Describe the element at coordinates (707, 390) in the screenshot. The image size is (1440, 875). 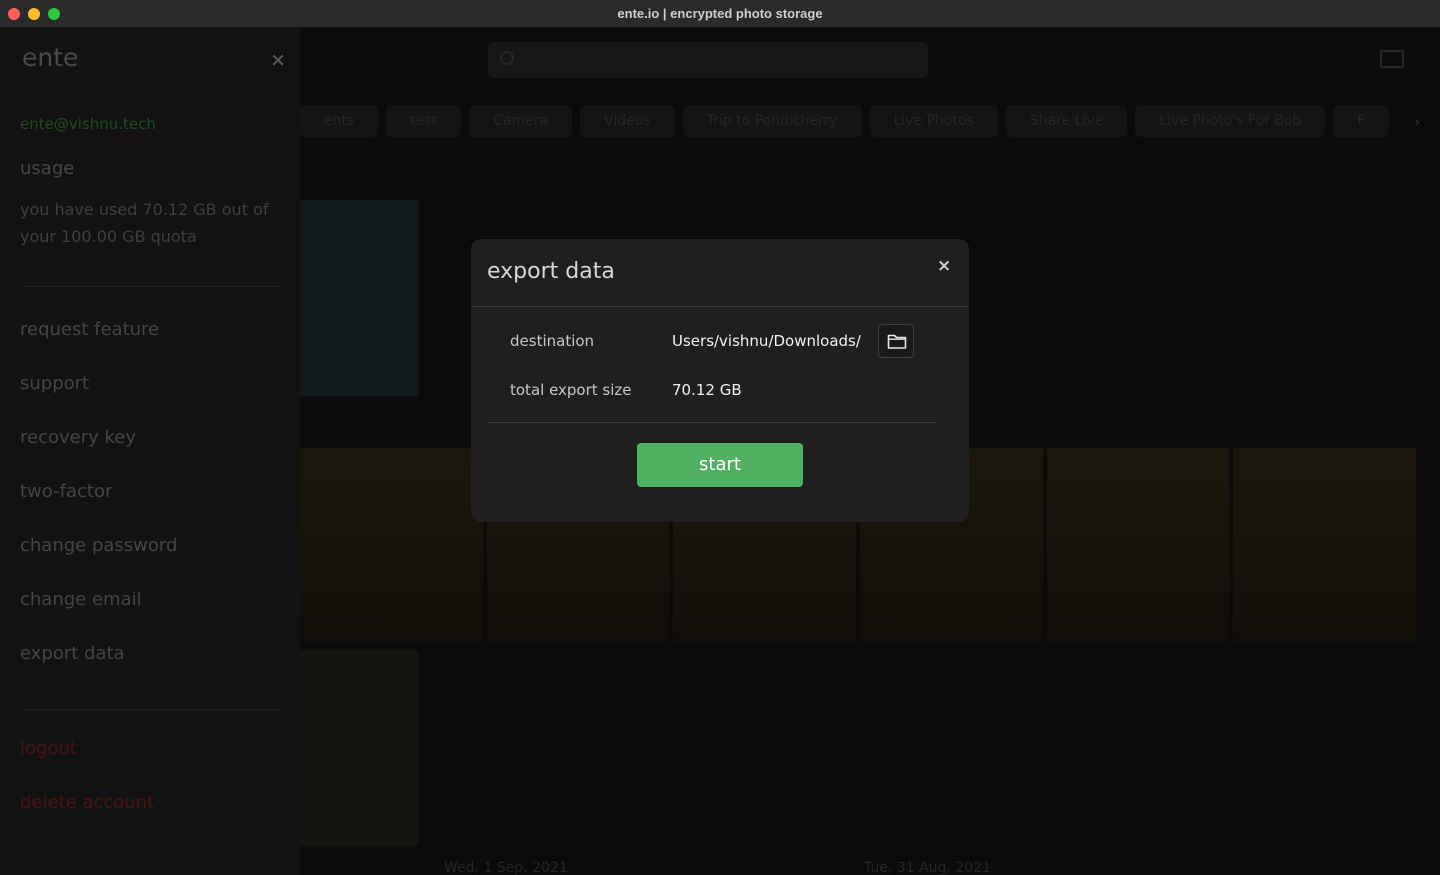
I see `total-export-size-value: 70.12 GB` at that location.